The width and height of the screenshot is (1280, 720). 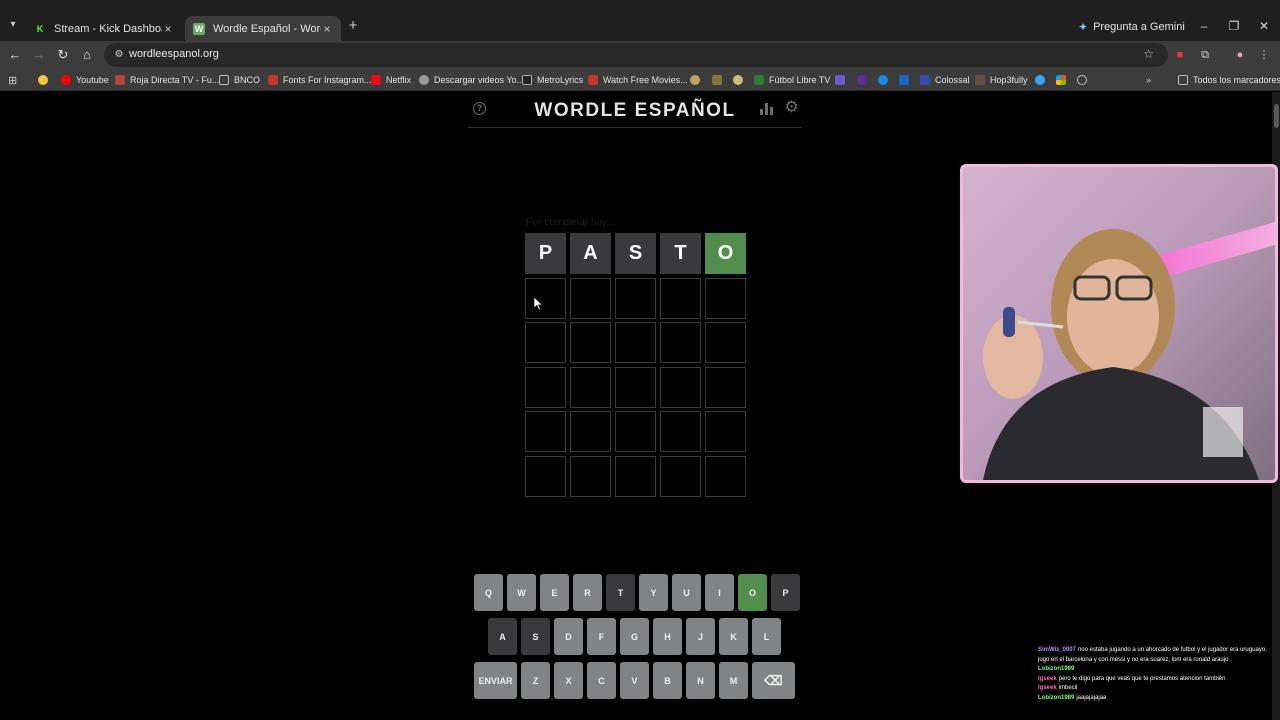 I want to click on key-w: W, so click(x=521, y=592).